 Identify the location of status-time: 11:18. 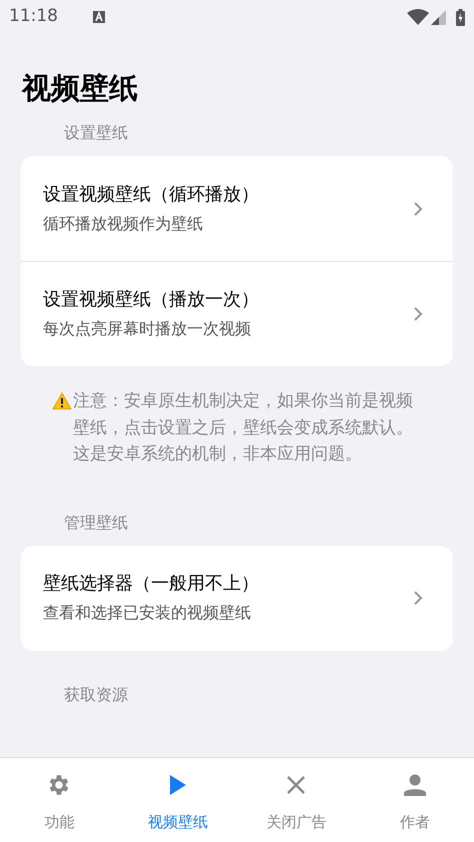
(33, 16).